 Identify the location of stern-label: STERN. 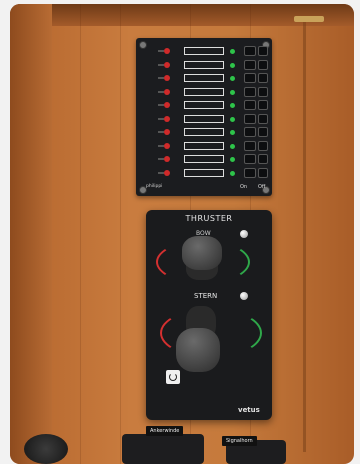
(206, 296).